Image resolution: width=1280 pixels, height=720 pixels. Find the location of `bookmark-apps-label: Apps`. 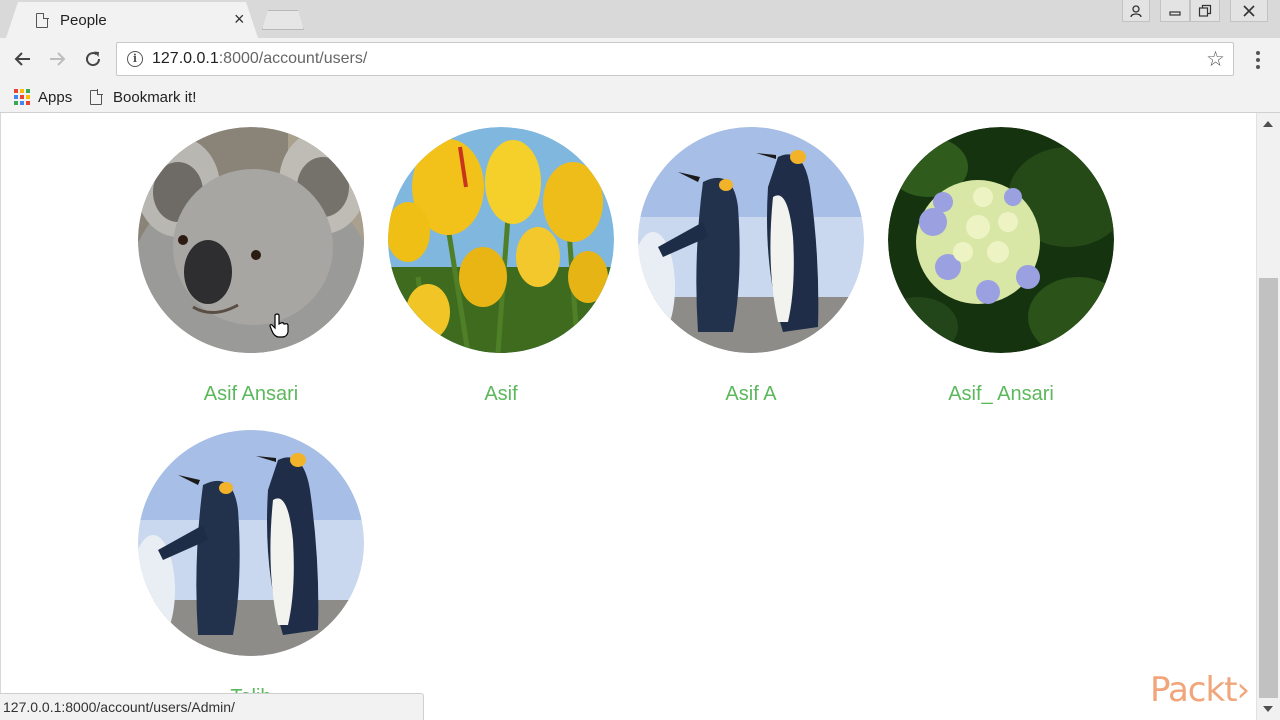

bookmark-apps-label: Apps is located at coordinates (55, 97).